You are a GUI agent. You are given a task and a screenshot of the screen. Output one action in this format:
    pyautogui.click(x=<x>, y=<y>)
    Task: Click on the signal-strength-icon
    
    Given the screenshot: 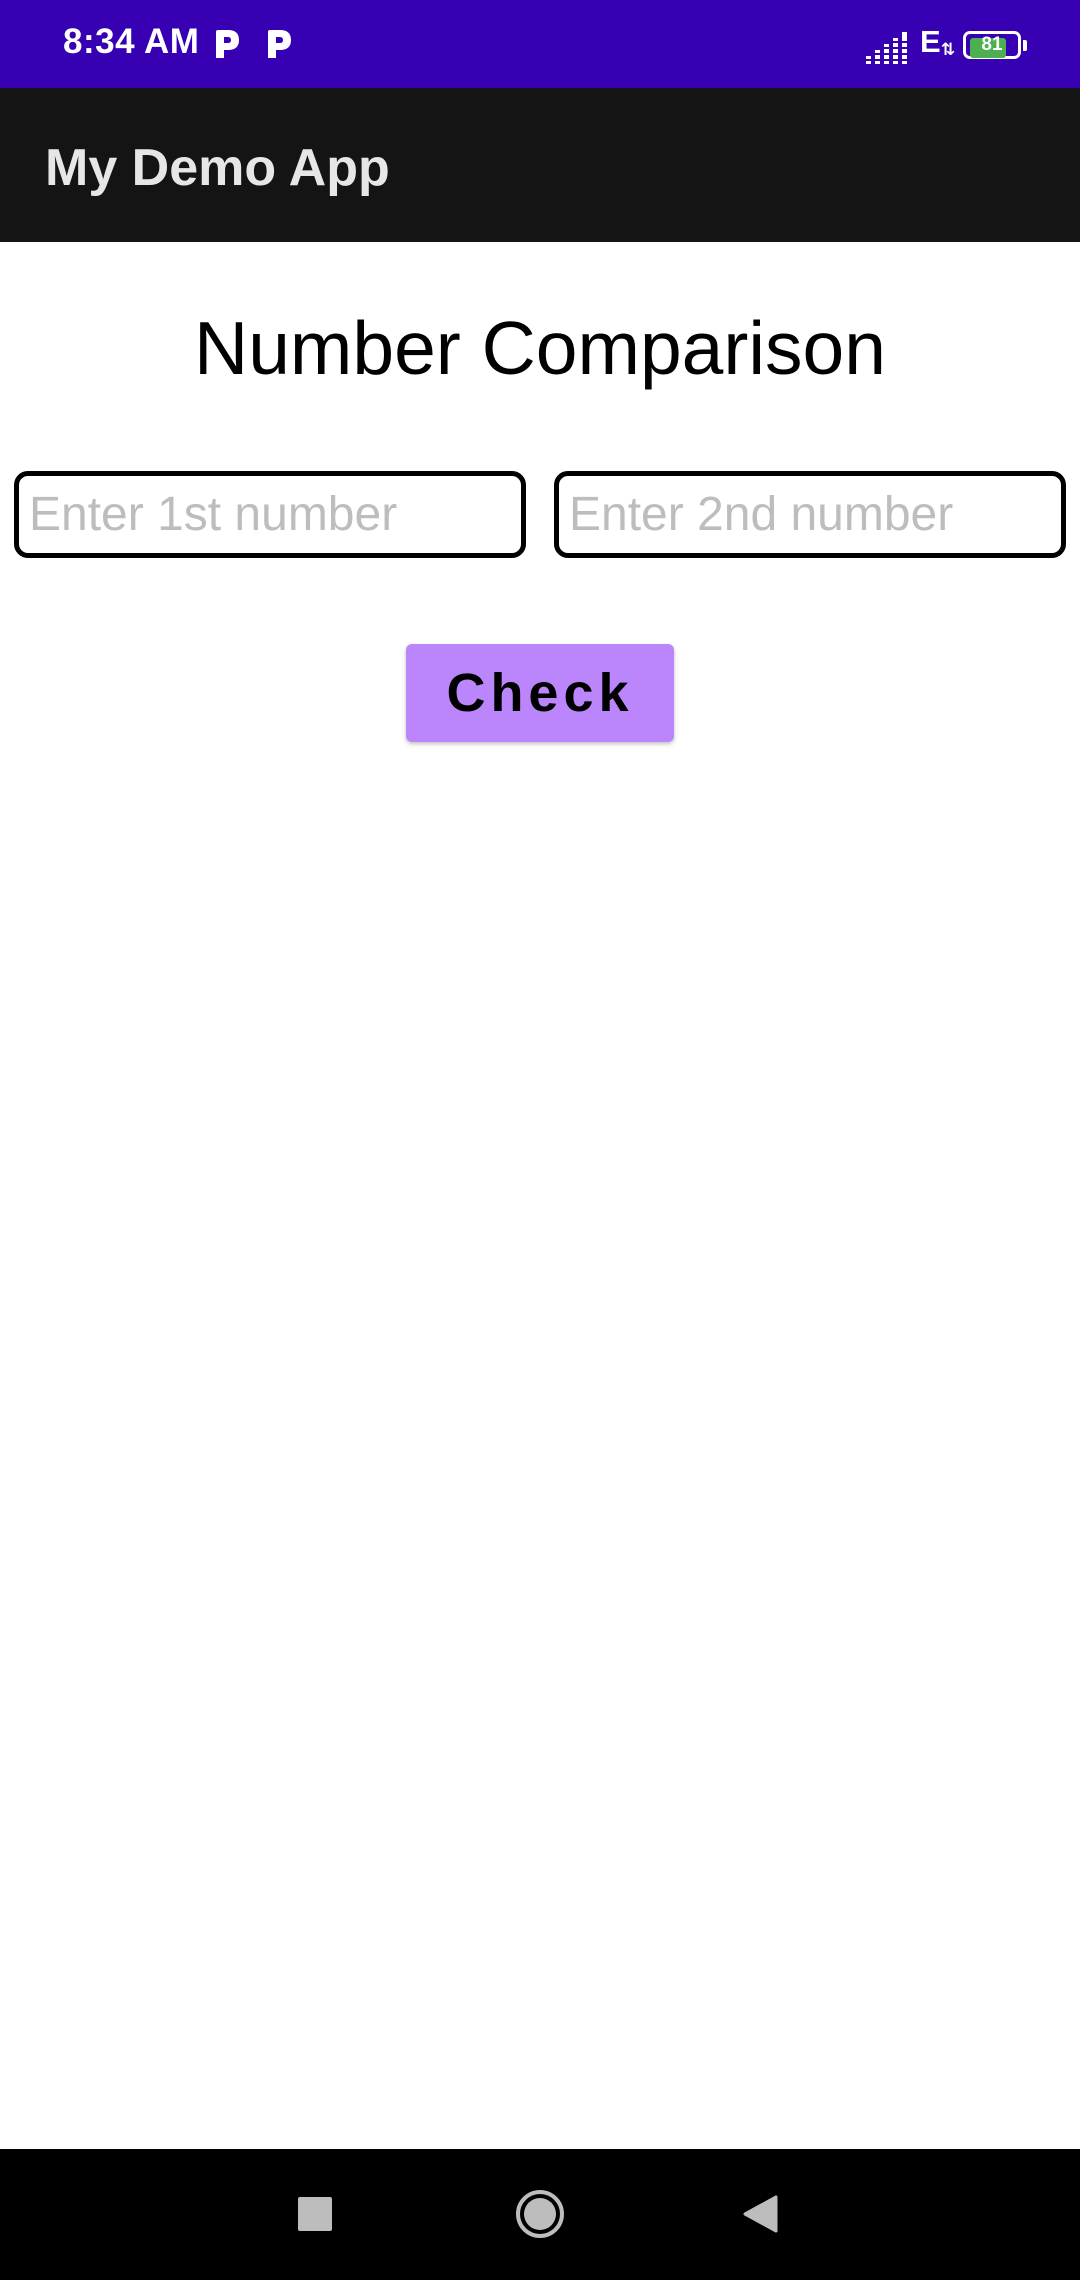 What is the action you would take?
    pyautogui.click(x=888, y=48)
    